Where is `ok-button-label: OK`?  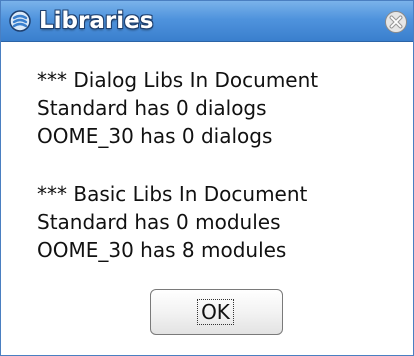
ok-button-label: OK is located at coordinates (215, 312).